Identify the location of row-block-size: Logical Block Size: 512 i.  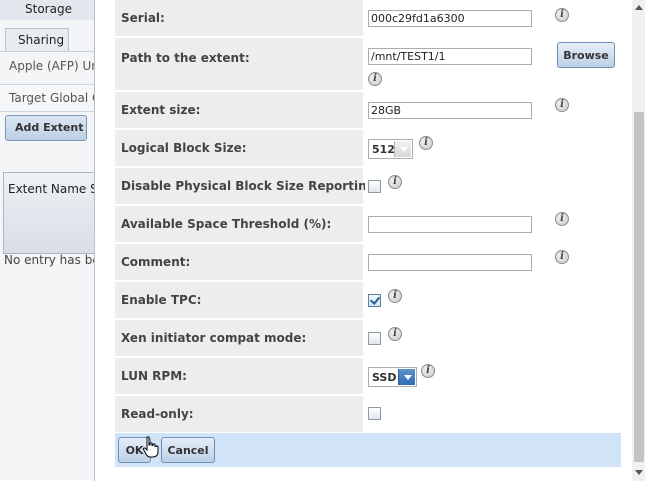
(368, 148).